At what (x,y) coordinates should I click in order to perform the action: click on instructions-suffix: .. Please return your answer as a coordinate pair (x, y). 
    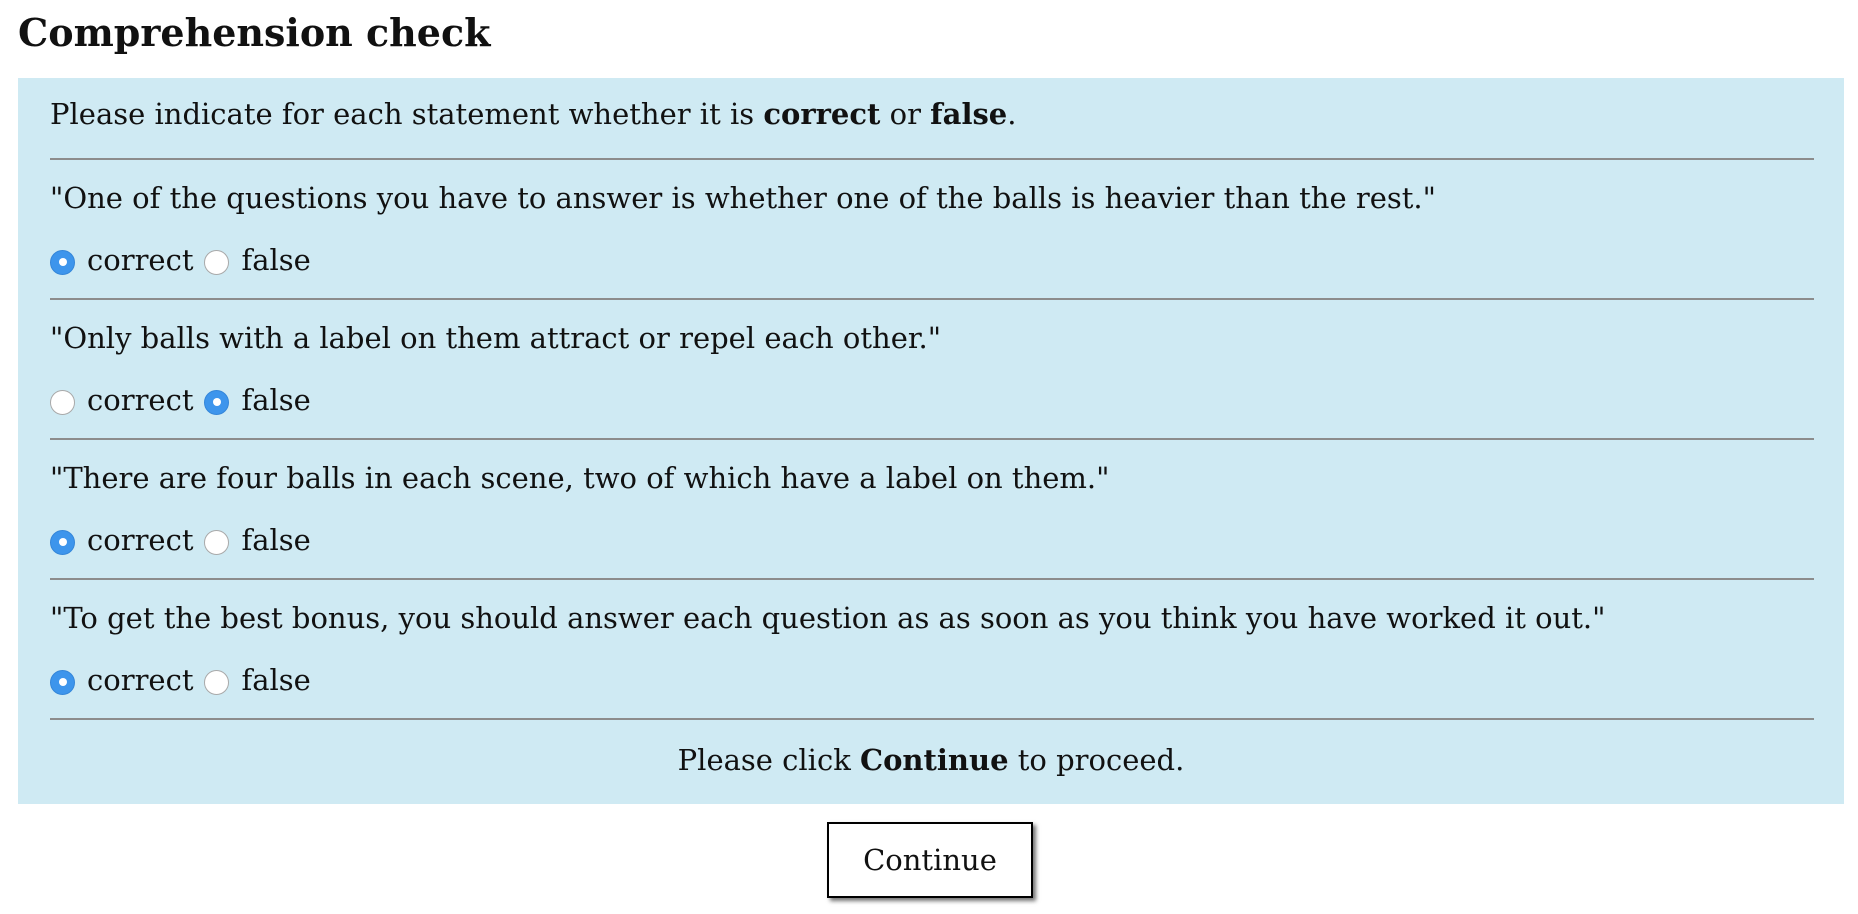
    Looking at the image, I should click on (1012, 114).